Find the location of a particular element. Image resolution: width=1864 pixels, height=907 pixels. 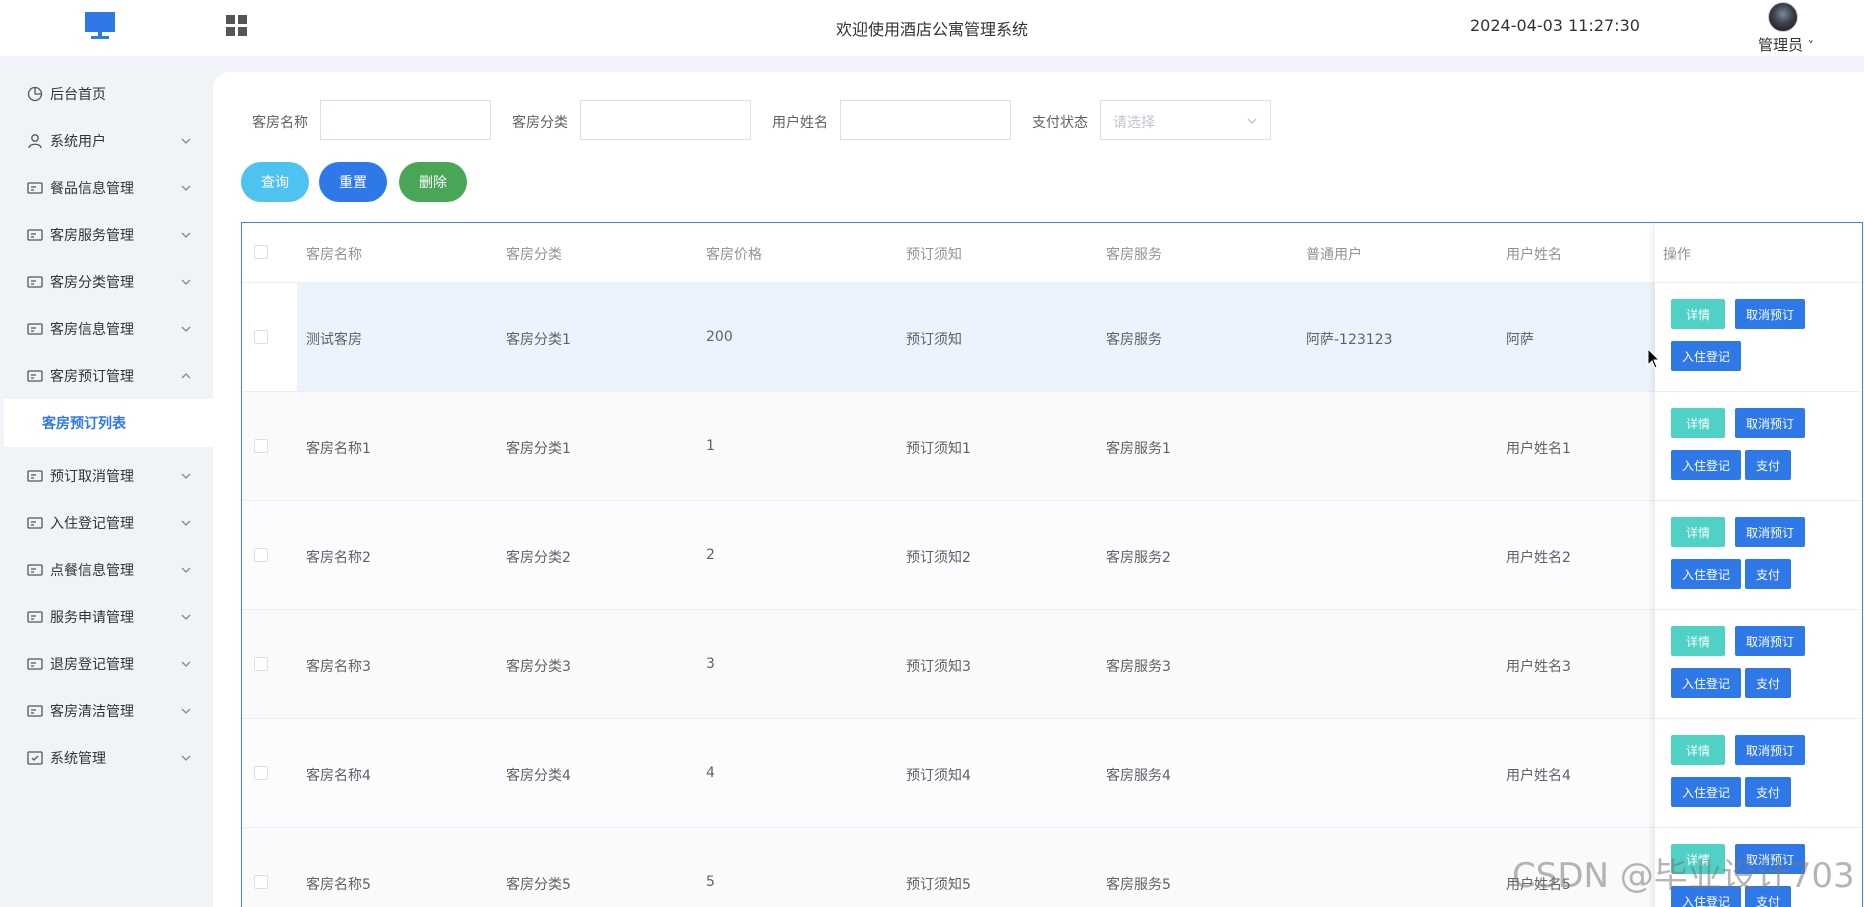

sidebar-item-label: 客房分类管理 is located at coordinates (92, 283).